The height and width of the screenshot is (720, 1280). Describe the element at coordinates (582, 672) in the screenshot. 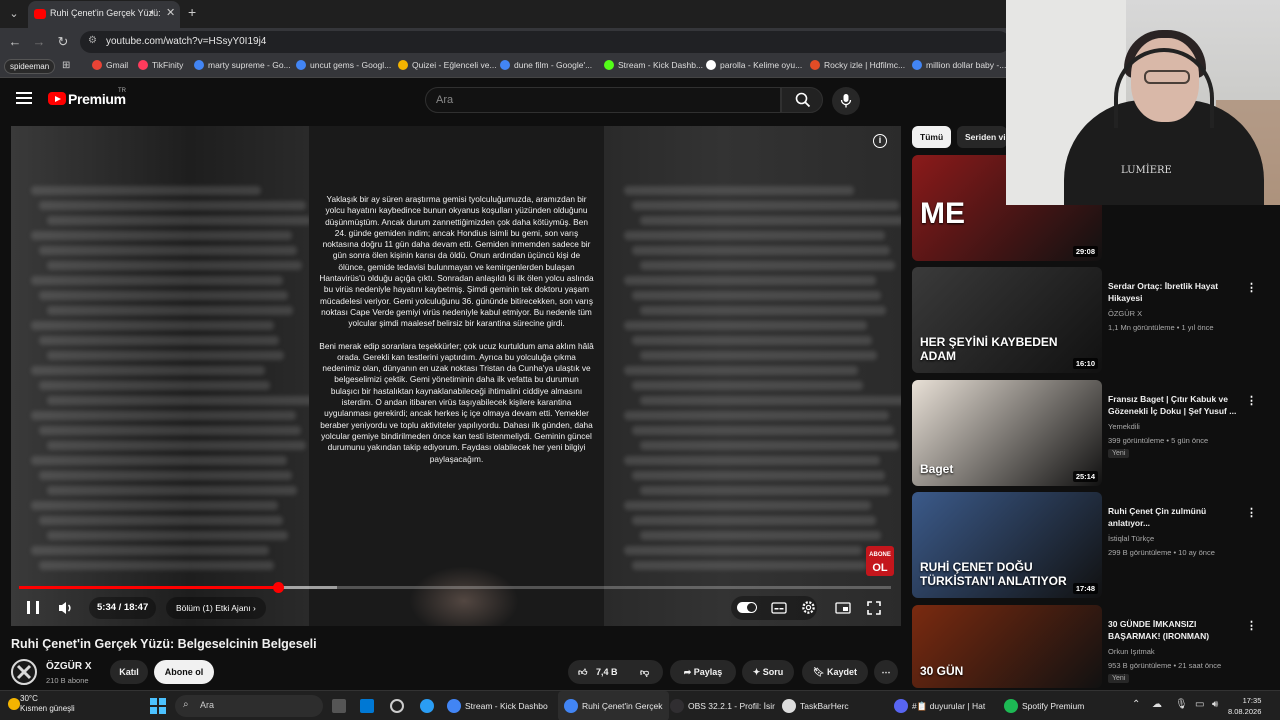

I see `thumbs-up-icon: 👍︎` at that location.